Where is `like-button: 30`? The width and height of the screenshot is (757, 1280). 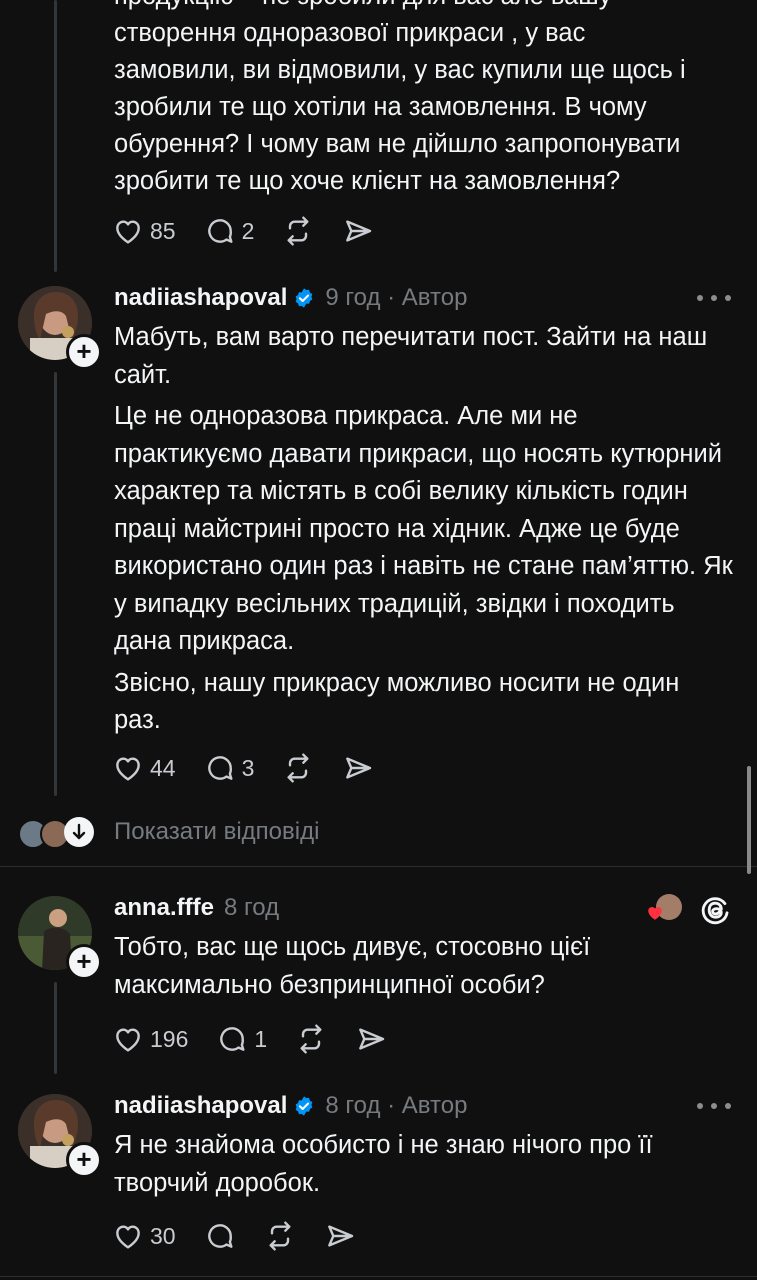
like-button: 30 is located at coordinates (144, 1236).